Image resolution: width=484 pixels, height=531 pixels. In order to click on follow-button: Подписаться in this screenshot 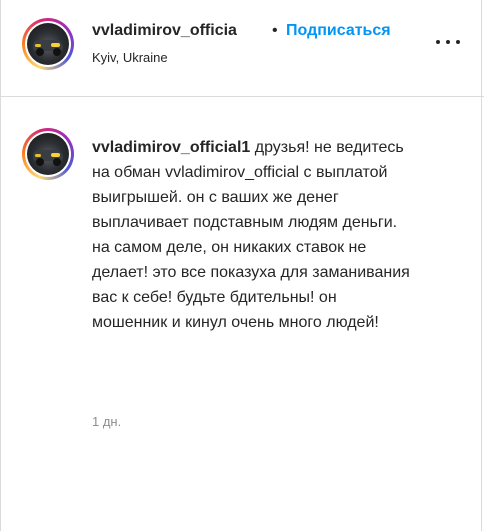, I will do `click(338, 31)`.